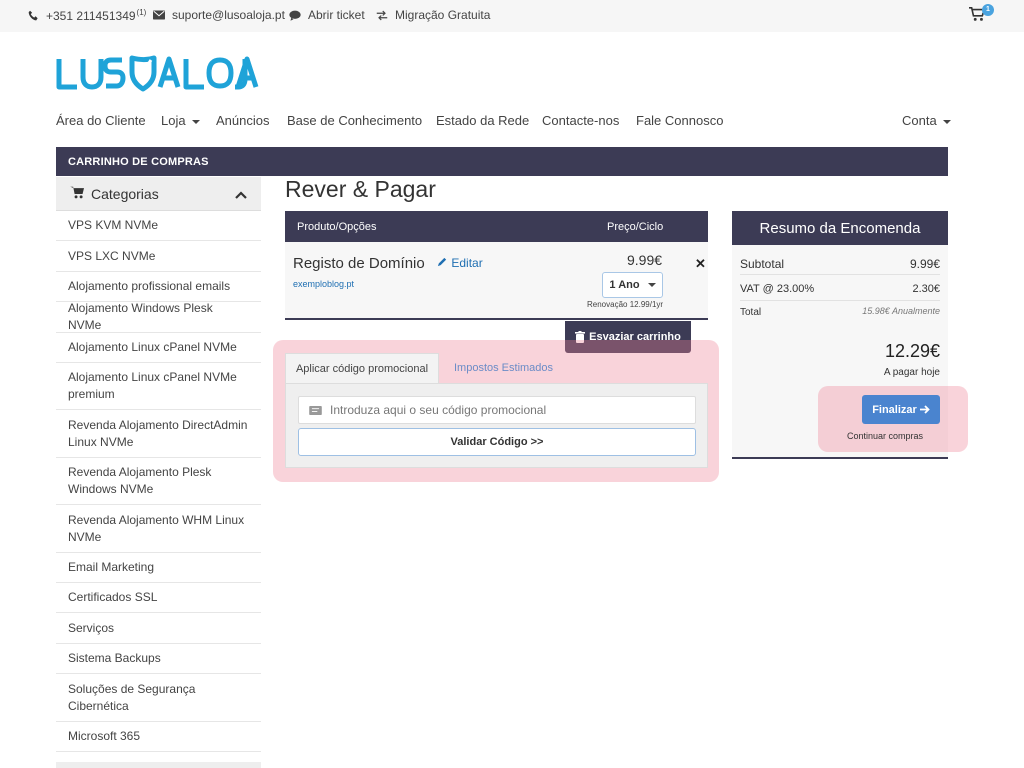  I want to click on email-text: suporte@lusoaloja.pt, so click(228, 15).